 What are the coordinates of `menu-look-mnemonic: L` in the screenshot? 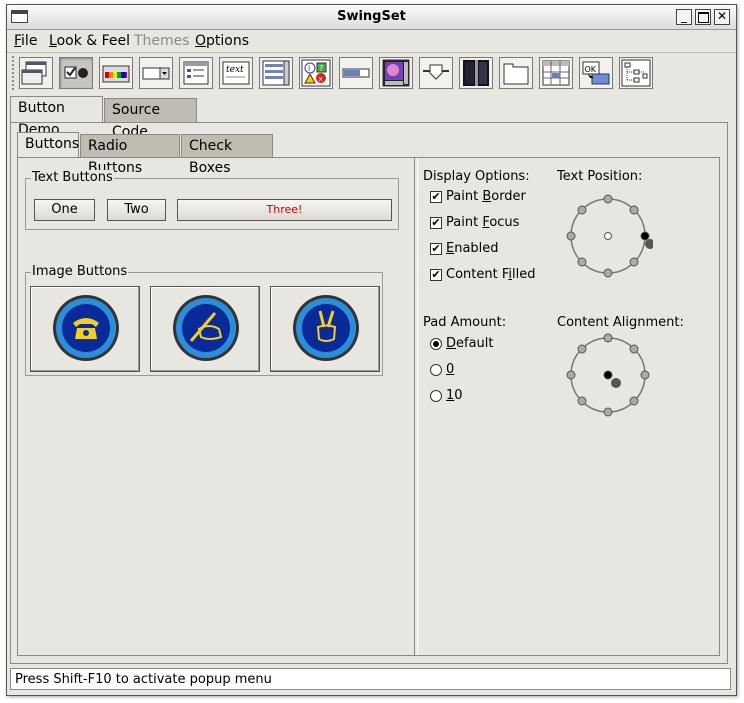 It's located at (53, 41).